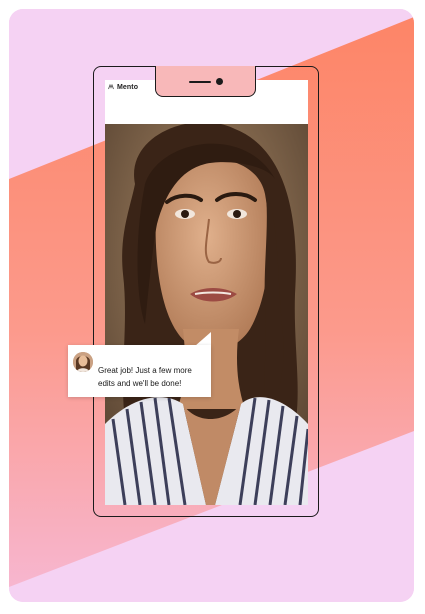 This screenshot has width=425, height=614. I want to click on app-header: Mento, so click(131, 87).